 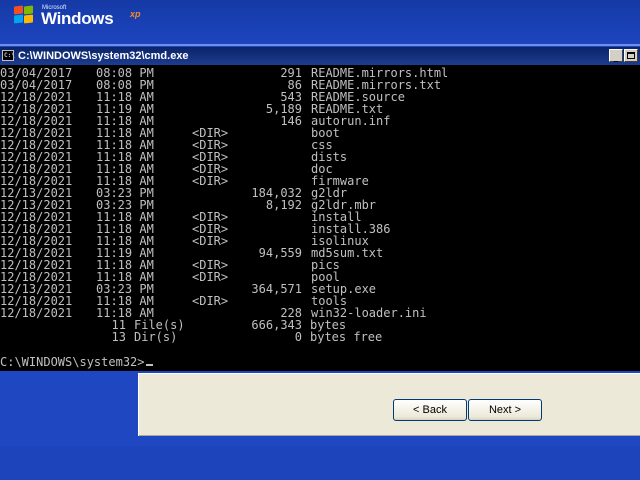 I want to click on summary-label: Dir(s), so click(x=156, y=337).